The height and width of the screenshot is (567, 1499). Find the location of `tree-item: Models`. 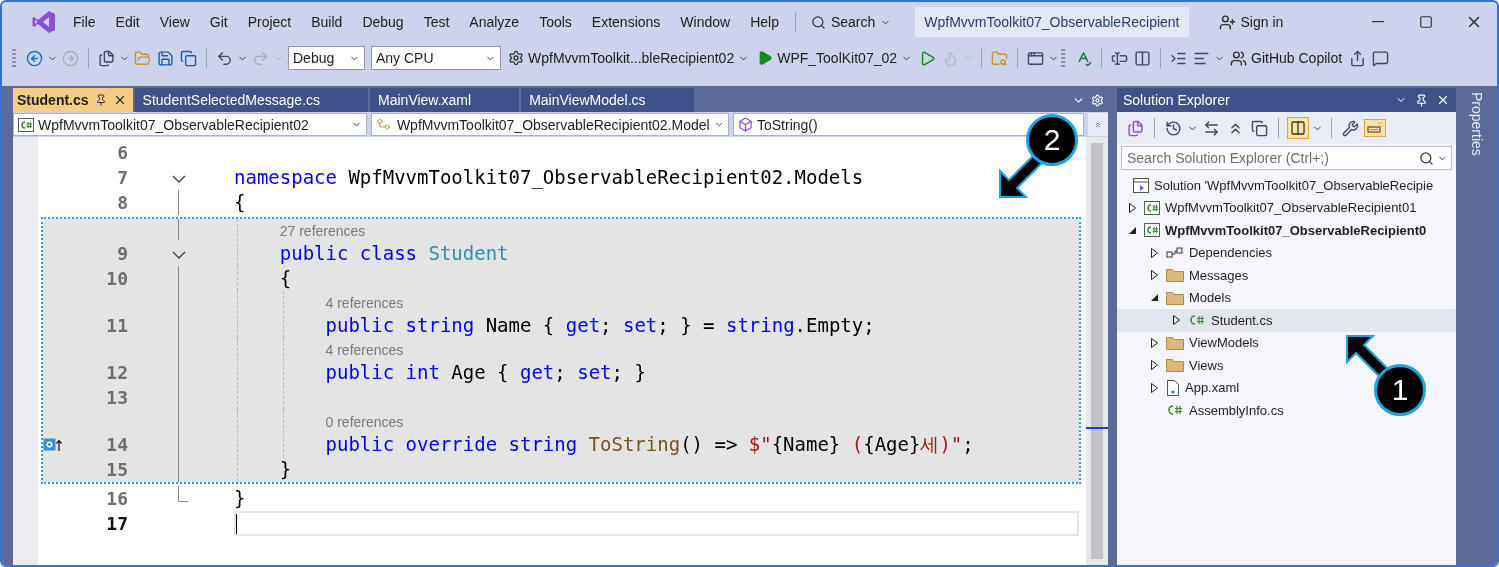

tree-item: Models is located at coordinates (1210, 298).